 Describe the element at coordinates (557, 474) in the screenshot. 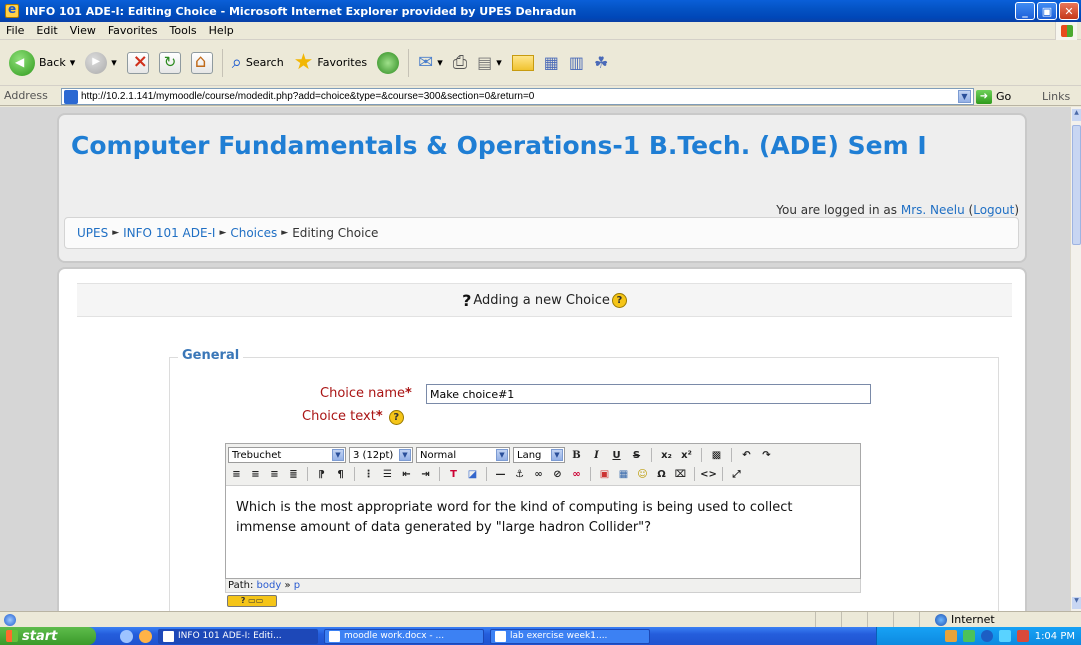

I see `unlink-icon: ⊘` at that location.